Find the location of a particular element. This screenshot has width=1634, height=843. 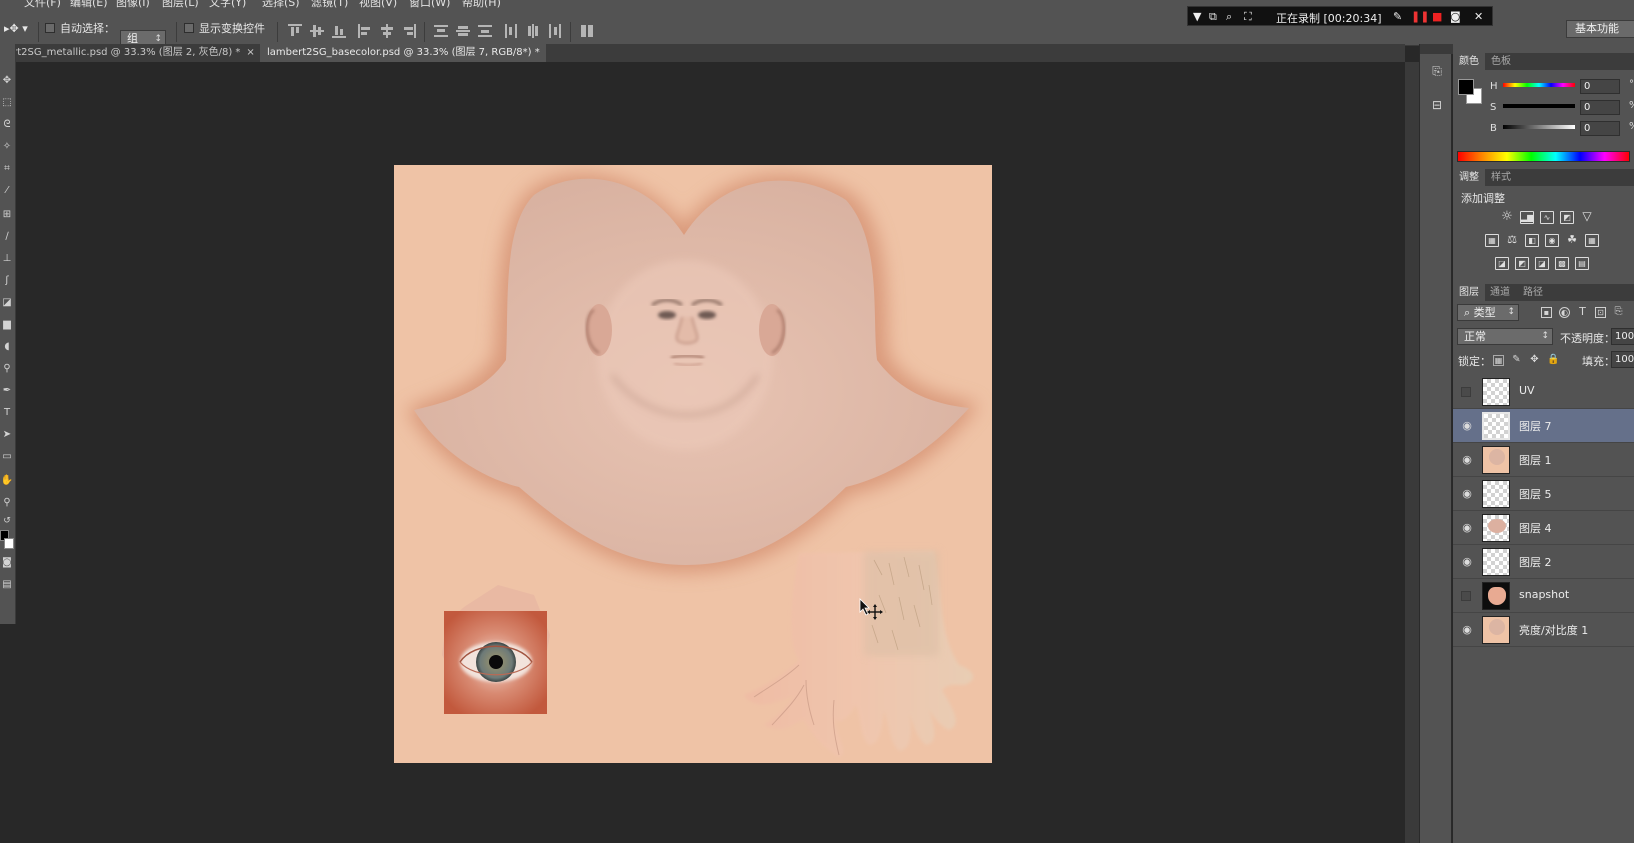

filter-smart-object-icon: ⎘ is located at coordinates (1618, 312).